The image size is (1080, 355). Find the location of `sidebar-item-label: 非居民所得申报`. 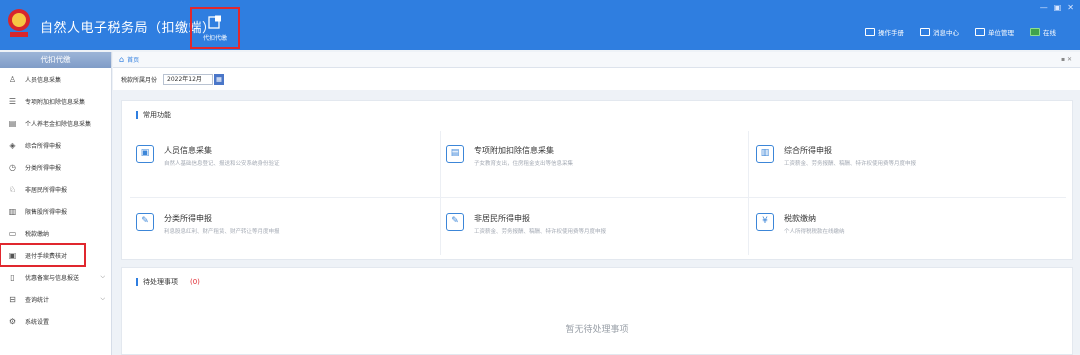

sidebar-item-label: 非居民所得申报 is located at coordinates (46, 190).